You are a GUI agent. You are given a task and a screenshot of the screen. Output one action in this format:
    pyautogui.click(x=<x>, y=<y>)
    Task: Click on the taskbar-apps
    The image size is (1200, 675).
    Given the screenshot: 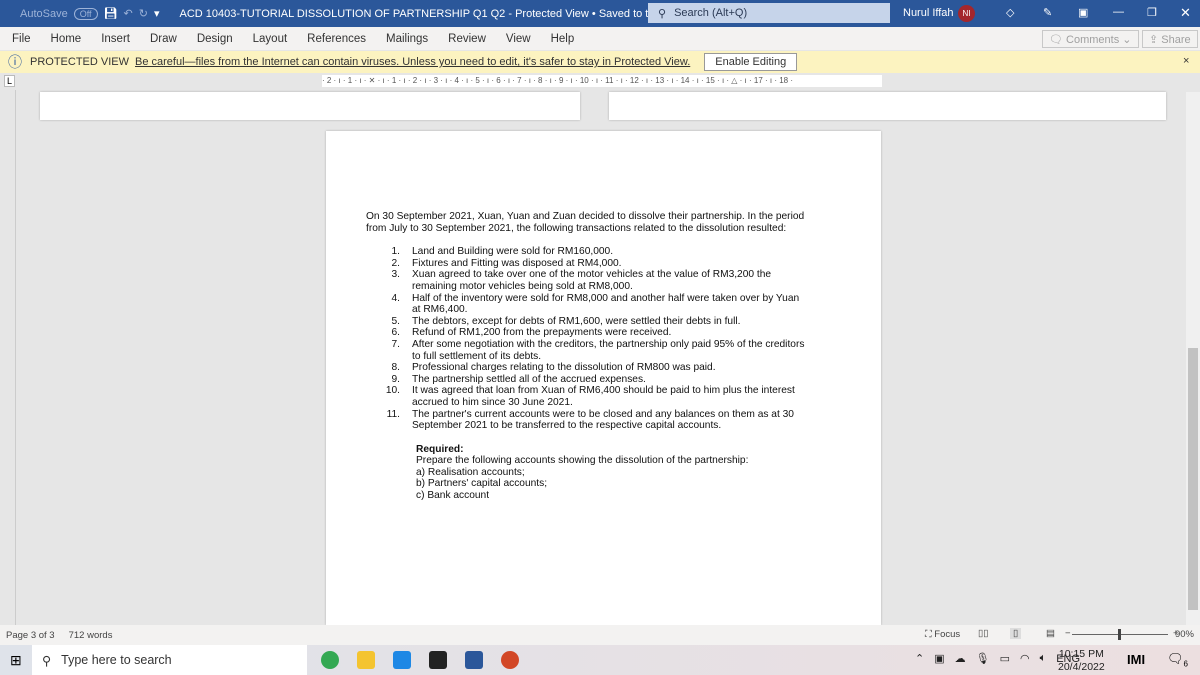 What is the action you would take?
    pyautogui.click(x=420, y=660)
    